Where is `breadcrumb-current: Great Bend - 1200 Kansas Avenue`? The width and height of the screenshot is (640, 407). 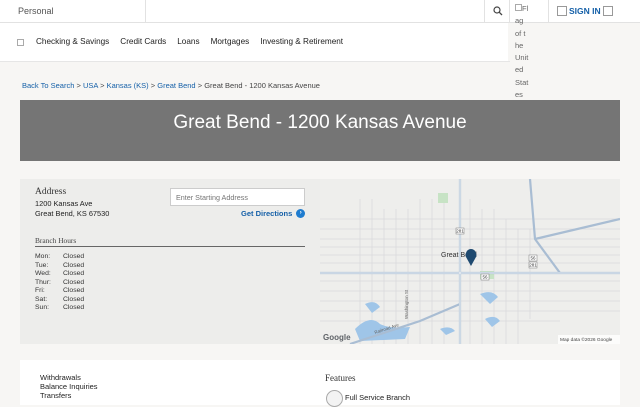
breadcrumb-current: Great Bend - 1200 Kansas Avenue is located at coordinates (262, 85).